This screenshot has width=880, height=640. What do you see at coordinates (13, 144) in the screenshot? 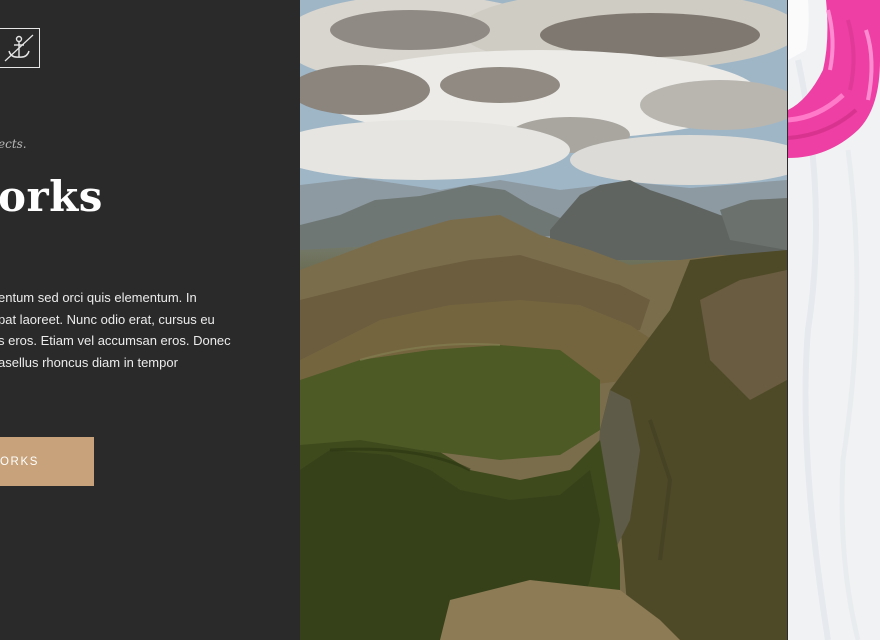
I see `hero-eyebrow: ects.` at bounding box center [13, 144].